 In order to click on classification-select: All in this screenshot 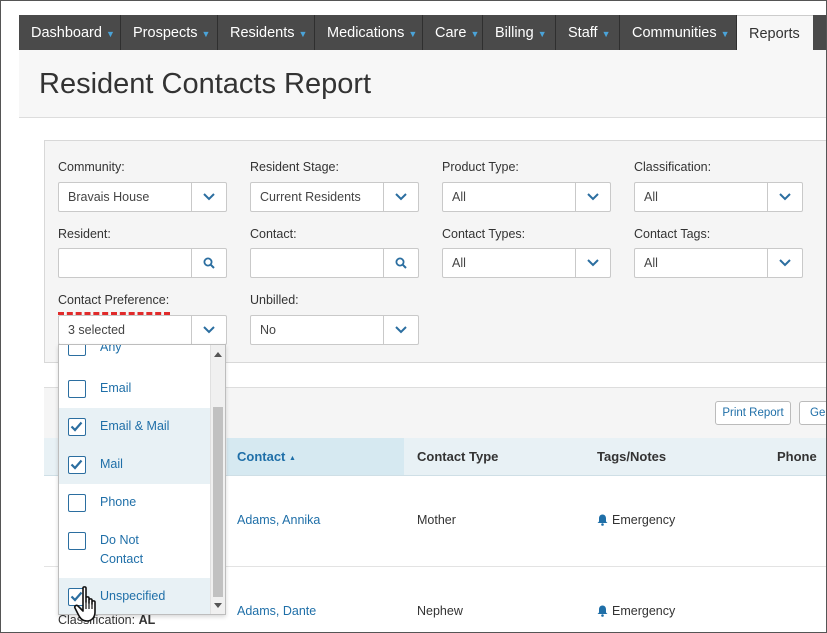, I will do `click(718, 197)`.